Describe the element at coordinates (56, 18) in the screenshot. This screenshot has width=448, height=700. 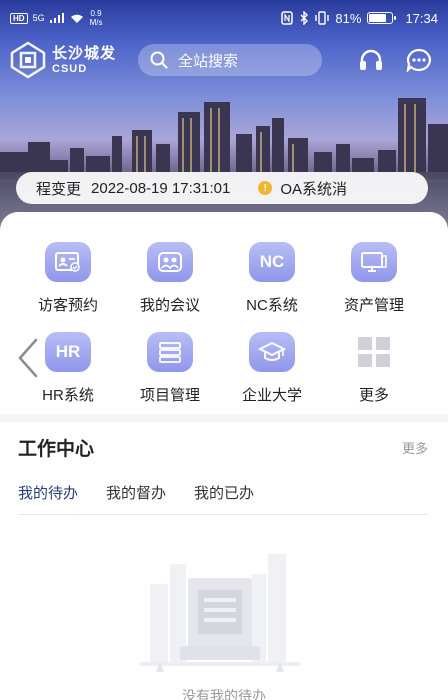
I see `signal-icon` at that location.